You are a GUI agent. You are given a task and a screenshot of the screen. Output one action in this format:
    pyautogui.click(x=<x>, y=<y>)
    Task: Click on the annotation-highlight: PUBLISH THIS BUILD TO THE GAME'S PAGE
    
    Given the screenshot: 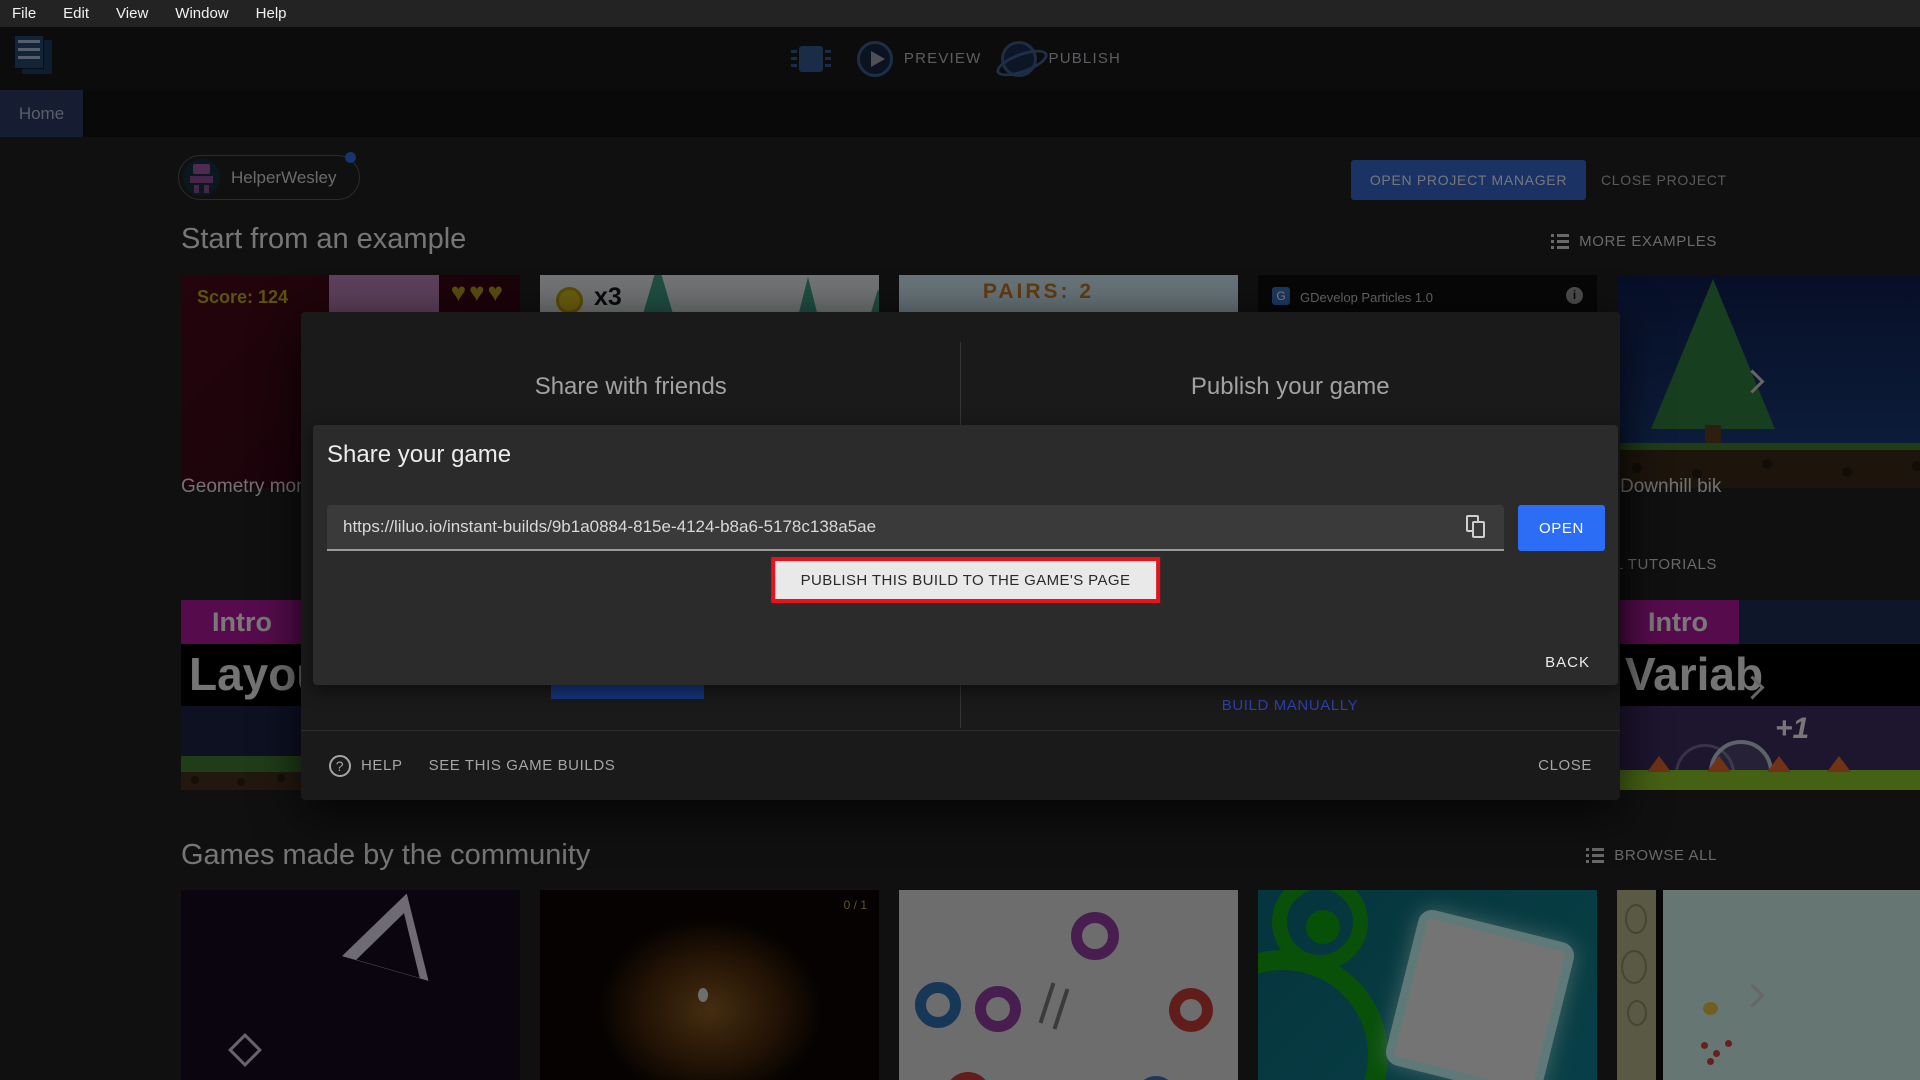 What is the action you would take?
    pyautogui.click(x=965, y=580)
    